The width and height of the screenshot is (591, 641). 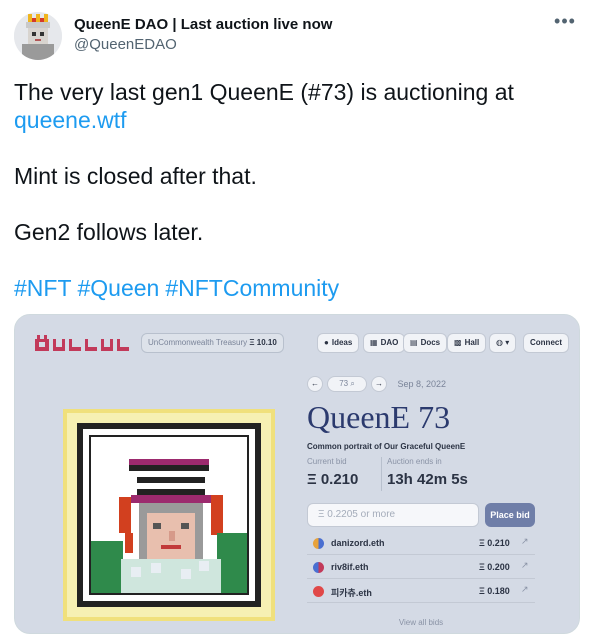 What do you see at coordinates (333, 479) in the screenshot?
I see `current-bid-value: Ξ 0.210` at bounding box center [333, 479].